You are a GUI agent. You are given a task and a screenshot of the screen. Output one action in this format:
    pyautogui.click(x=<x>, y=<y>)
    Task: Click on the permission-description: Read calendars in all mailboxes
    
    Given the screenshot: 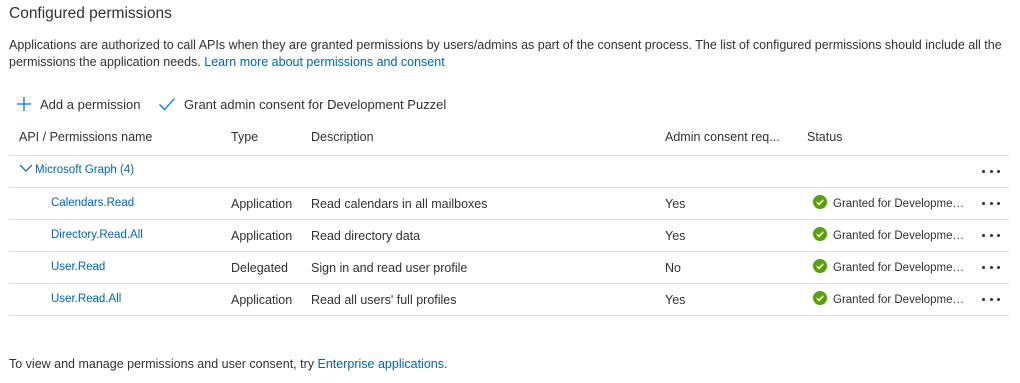 What is the action you would take?
    pyautogui.click(x=399, y=204)
    